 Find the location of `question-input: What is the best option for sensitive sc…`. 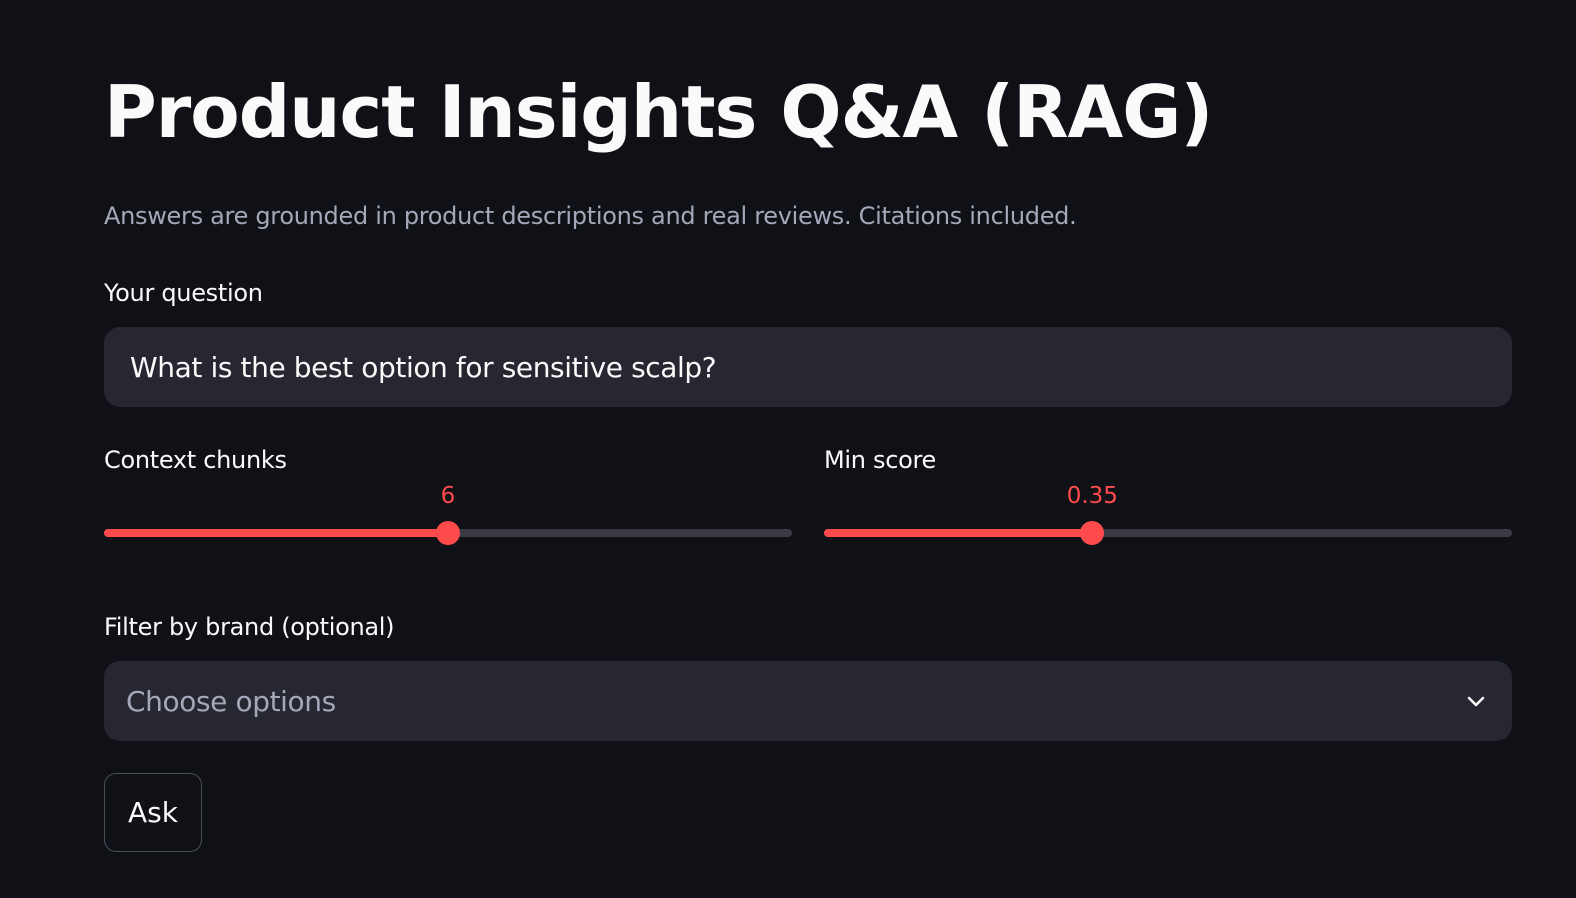

question-input: What is the best option for sensitive sc… is located at coordinates (808, 367).